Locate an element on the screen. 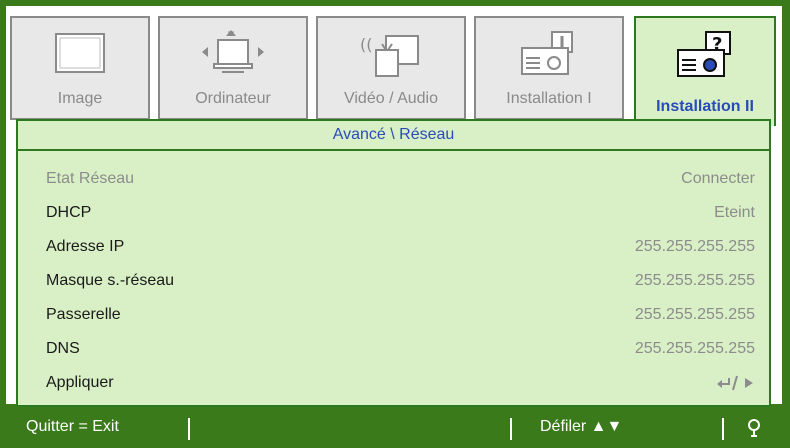 Image resolution: width=790 pixels, height=448 pixels. setting-row-passerelle: Passerelle 255.255.255.255 is located at coordinates (393, 315).